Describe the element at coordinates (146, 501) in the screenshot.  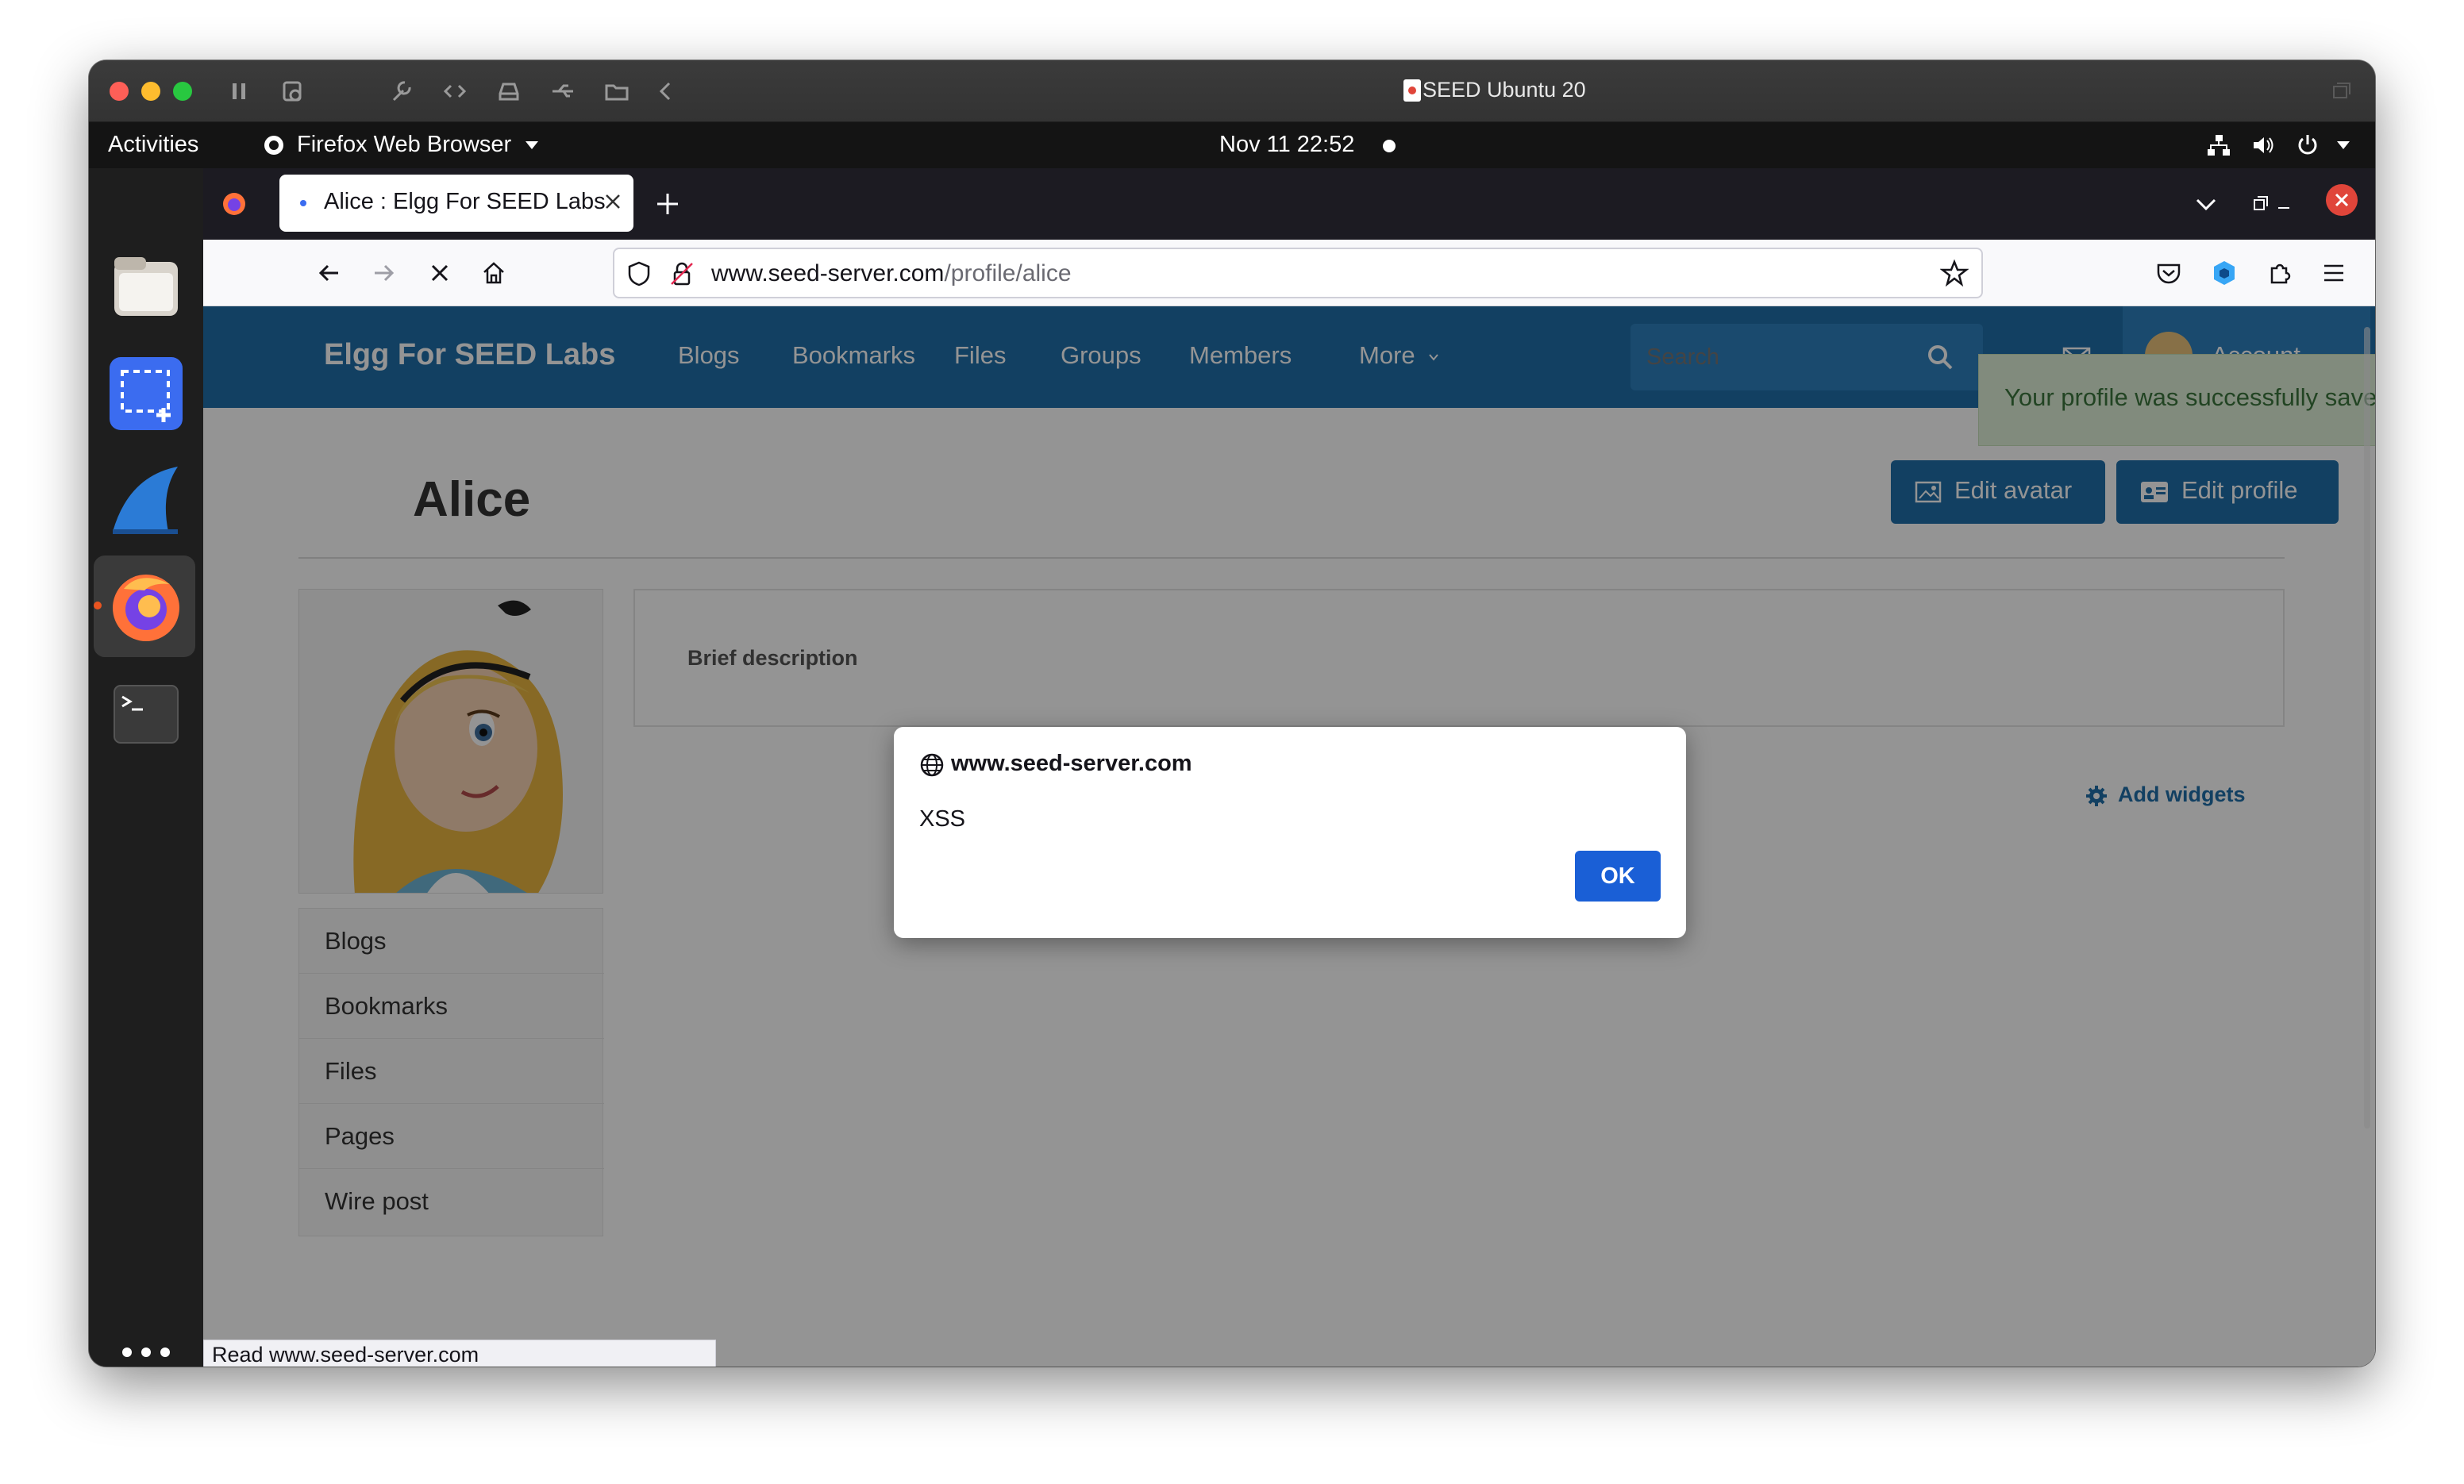
I see `wireshark-app-icon` at that location.